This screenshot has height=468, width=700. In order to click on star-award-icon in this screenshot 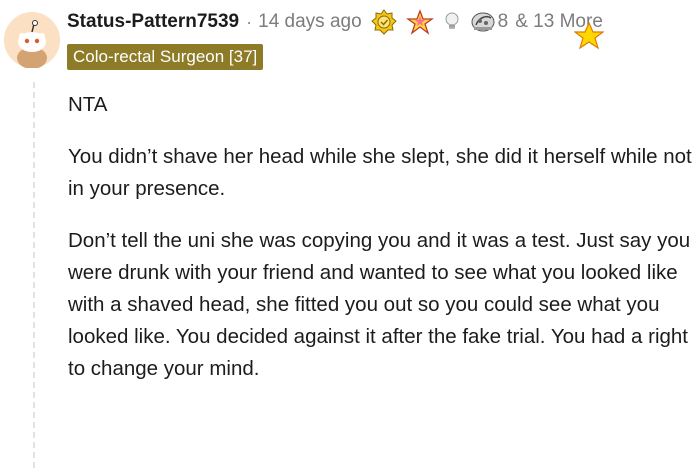, I will do `click(419, 22)`.